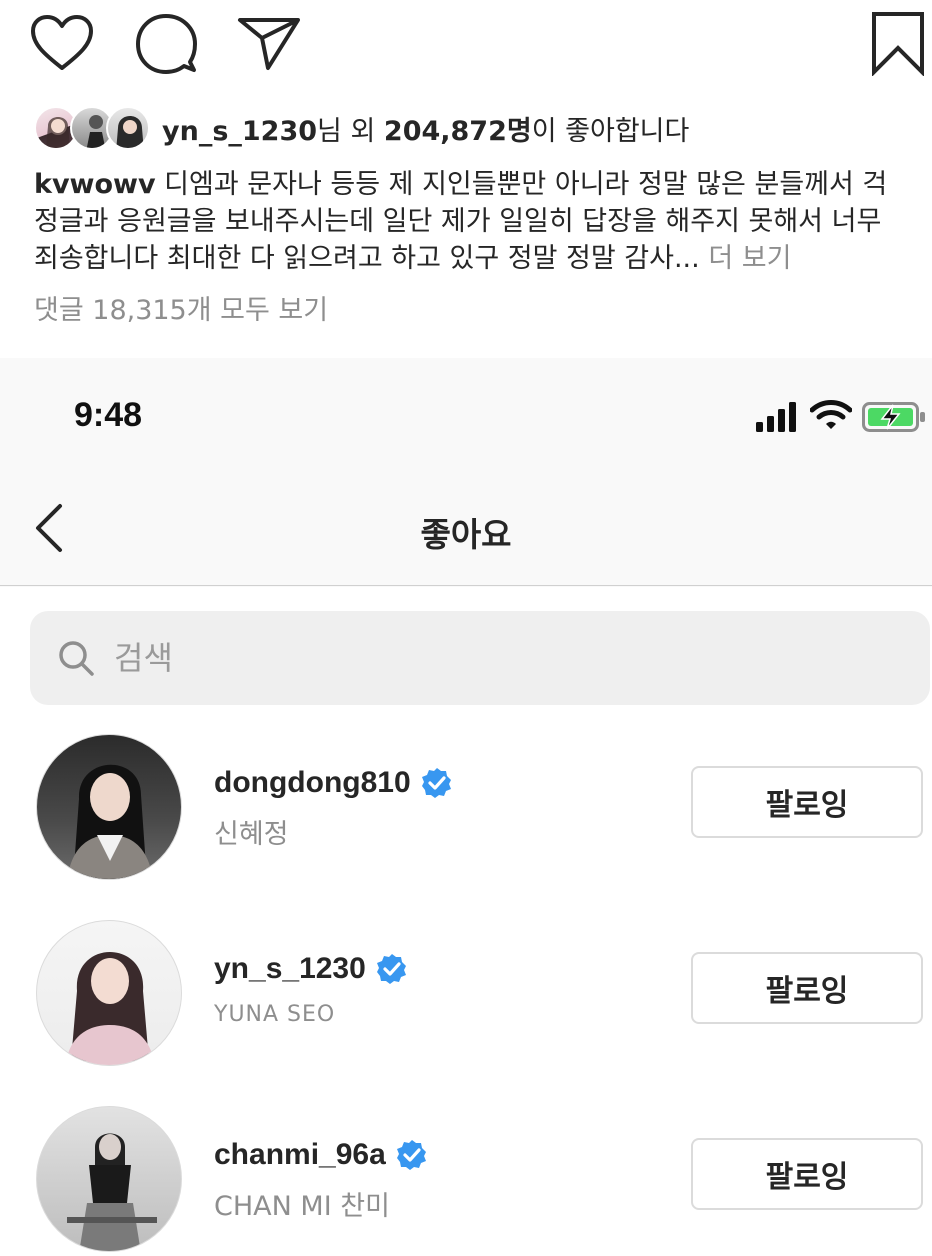 The height and width of the screenshot is (1256, 932). Describe the element at coordinates (62, 43) in the screenshot. I see `heart-icon` at that location.